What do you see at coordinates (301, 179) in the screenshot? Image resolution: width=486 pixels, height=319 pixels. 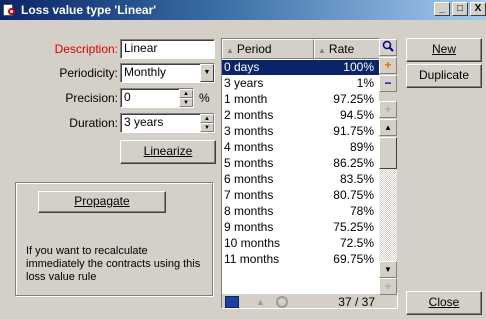 I see `table-row: 6 months 83.5%` at bounding box center [301, 179].